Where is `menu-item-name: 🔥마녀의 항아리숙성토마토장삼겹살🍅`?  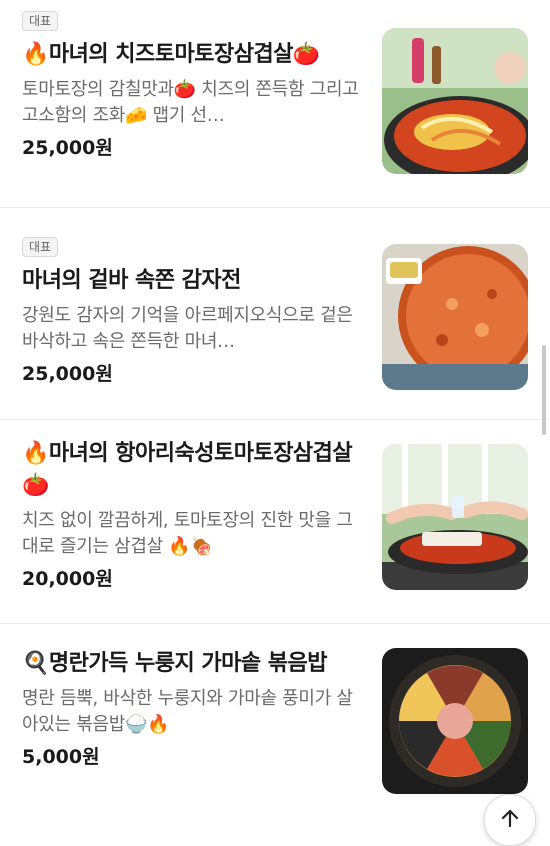 menu-item-name: 🔥마녀의 항아리숙성토마토장삼겹살🍅 is located at coordinates (187, 469).